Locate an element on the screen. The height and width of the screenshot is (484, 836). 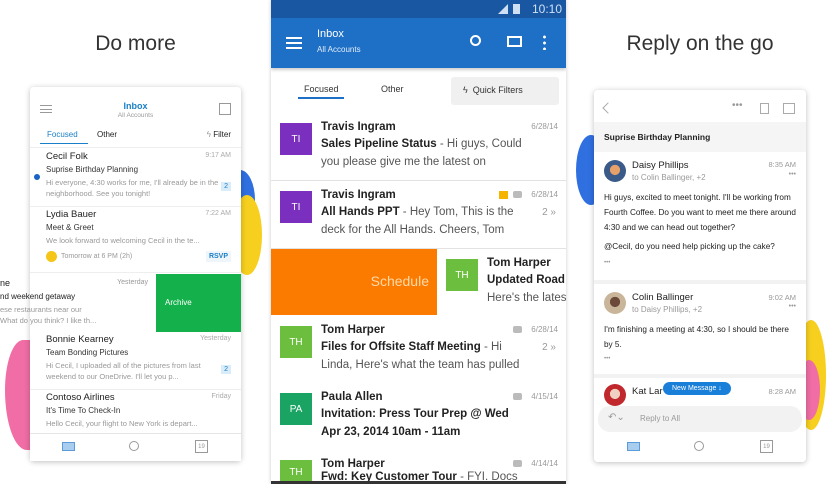
reply-bar: ↶⌄ Reply to All is located at coordinates (700, 419).